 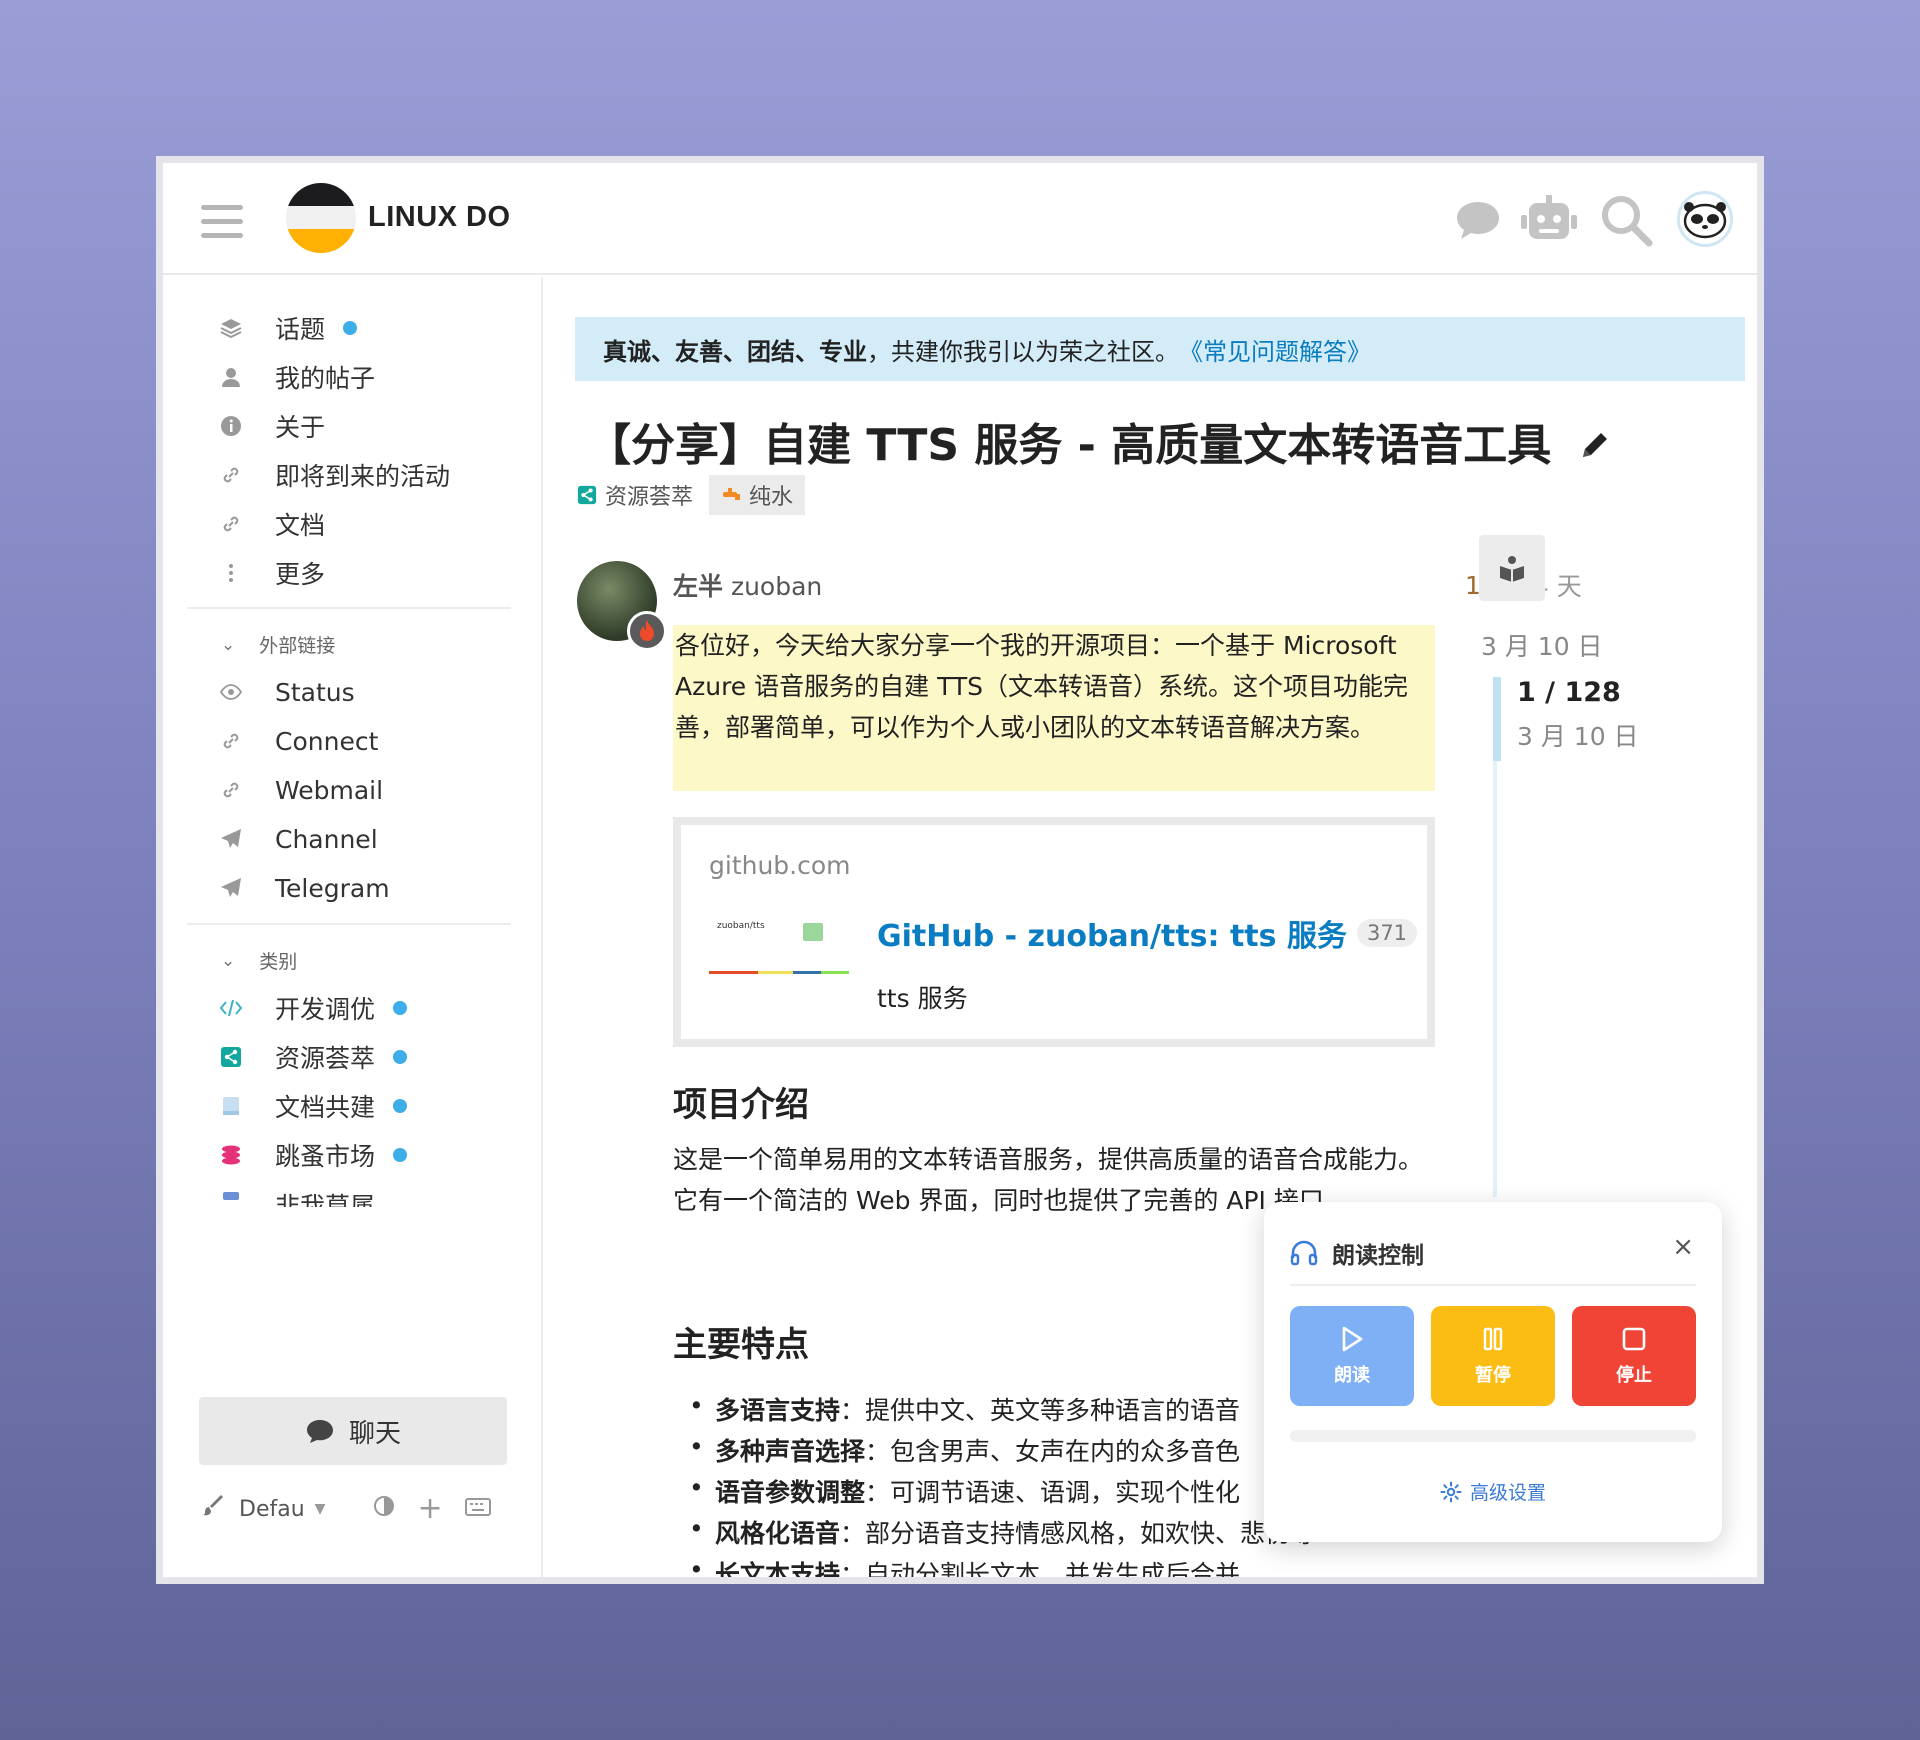 What do you see at coordinates (922, 998) in the screenshot?
I see `onebox-description: tts 服务` at bounding box center [922, 998].